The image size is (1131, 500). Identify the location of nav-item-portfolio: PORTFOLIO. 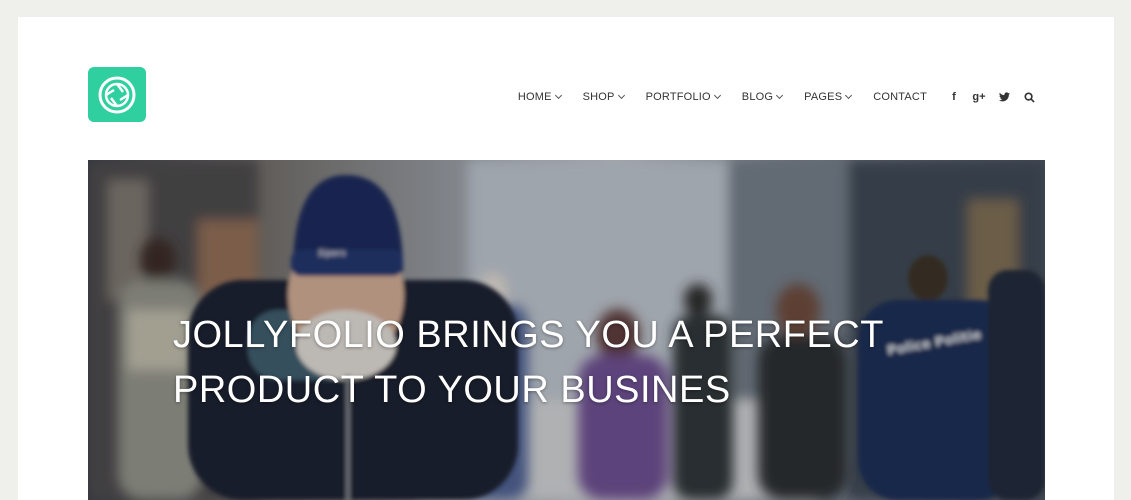
(683, 97).